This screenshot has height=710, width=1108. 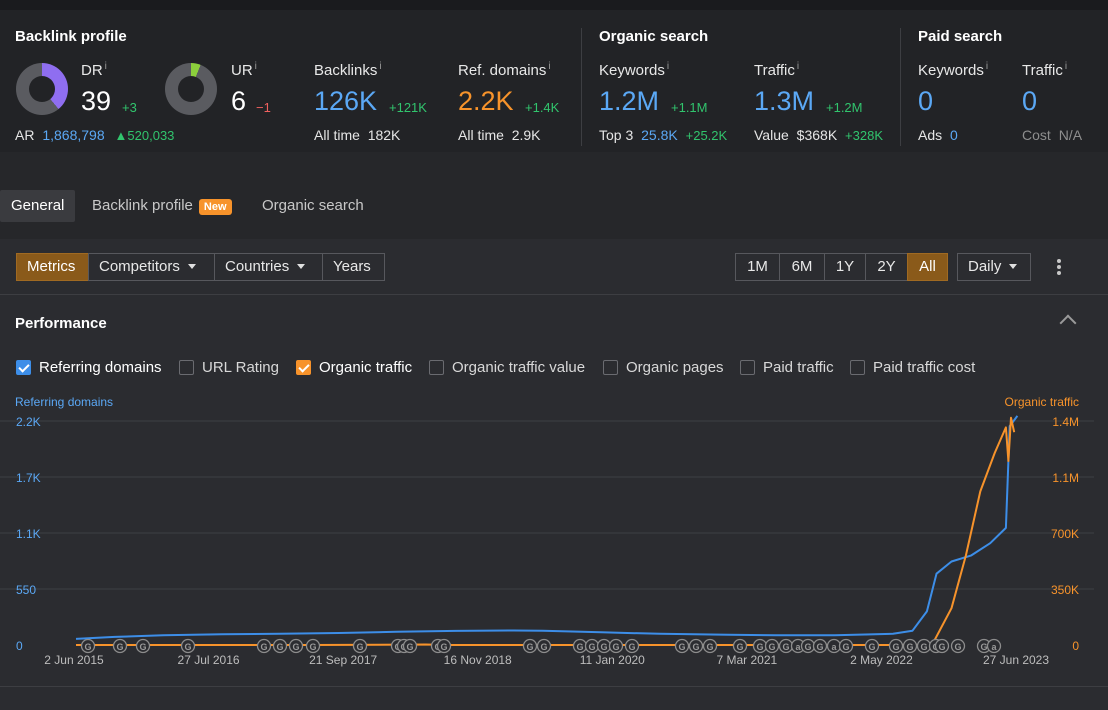 What do you see at coordinates (353, 267) in the screenshot?
I see `years-button: Years` at bounding box center [353, 267].